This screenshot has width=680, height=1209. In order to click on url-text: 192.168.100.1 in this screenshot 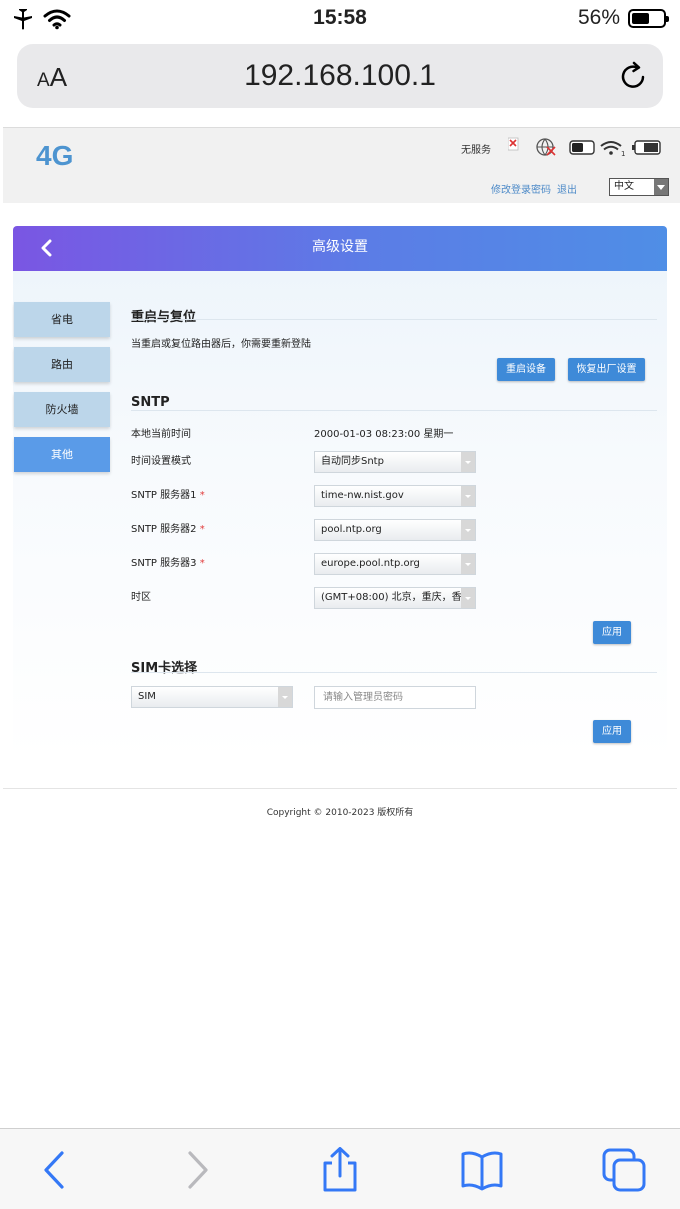, I will do `click(340, 76)`.